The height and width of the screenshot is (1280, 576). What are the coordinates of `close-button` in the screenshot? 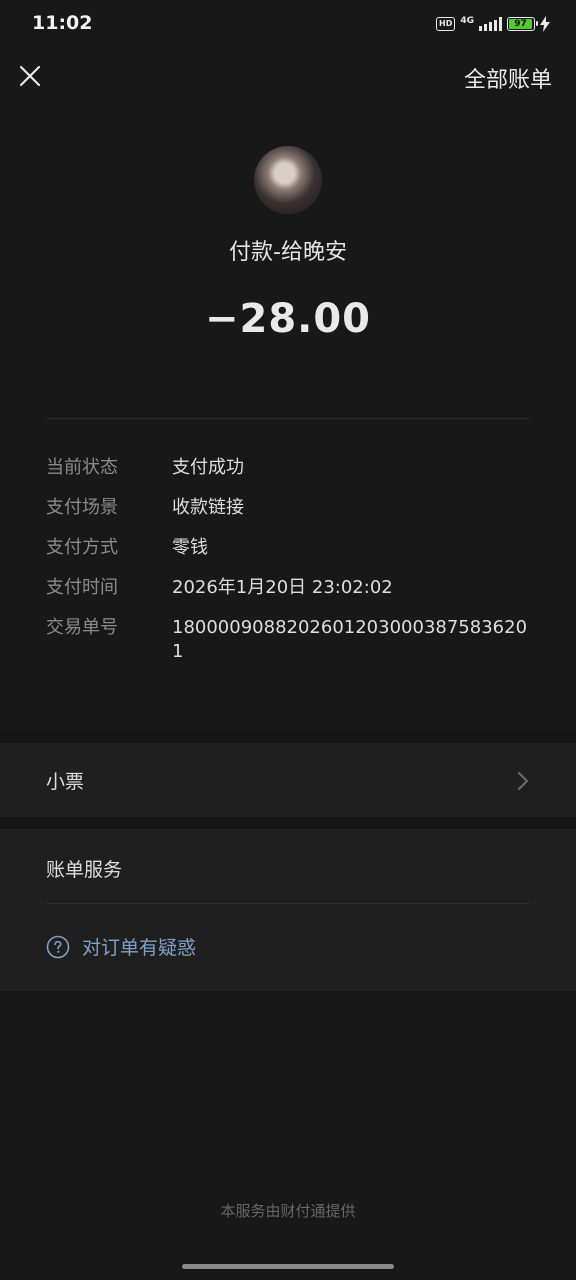 It's located at (30, 76).